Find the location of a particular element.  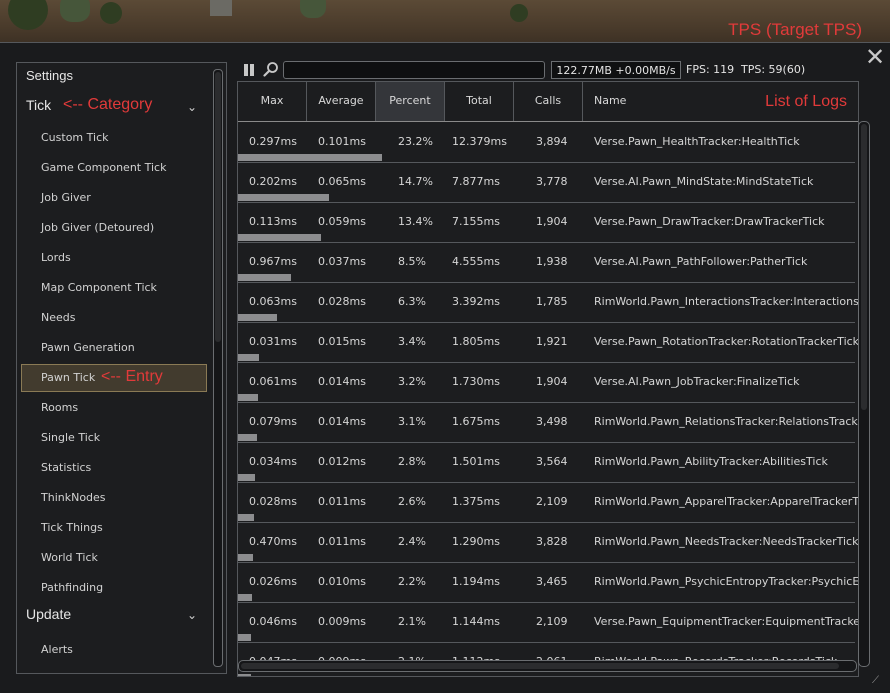

cell-max: 0.297ms is located at coordinates (273, 141).